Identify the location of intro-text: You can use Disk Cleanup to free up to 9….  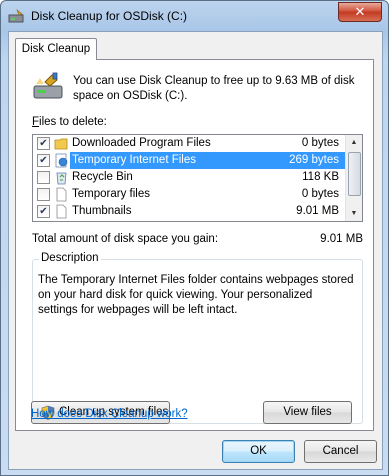
(214, 88).